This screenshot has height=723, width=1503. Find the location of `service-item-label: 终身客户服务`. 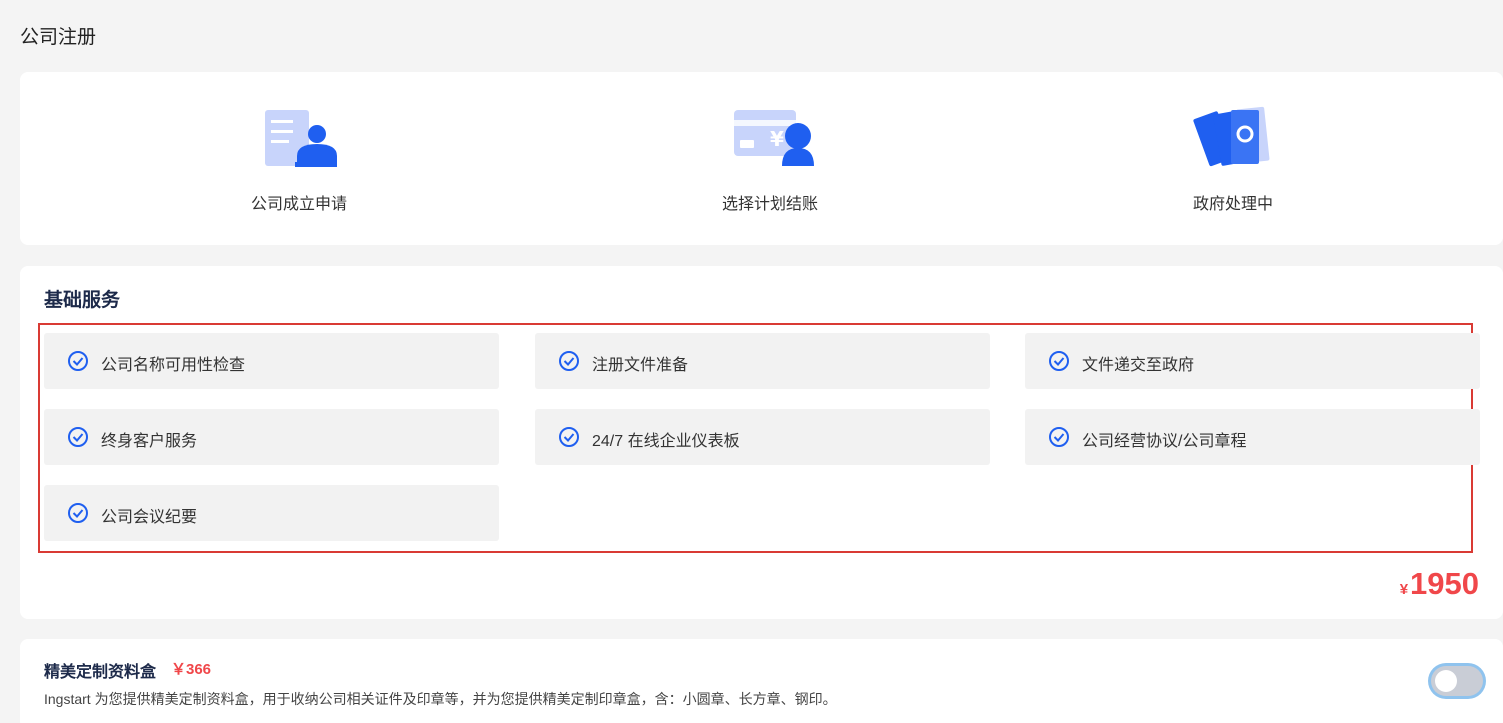

service-item-label: 终身客户服务 is located at coordinates (149, 441).